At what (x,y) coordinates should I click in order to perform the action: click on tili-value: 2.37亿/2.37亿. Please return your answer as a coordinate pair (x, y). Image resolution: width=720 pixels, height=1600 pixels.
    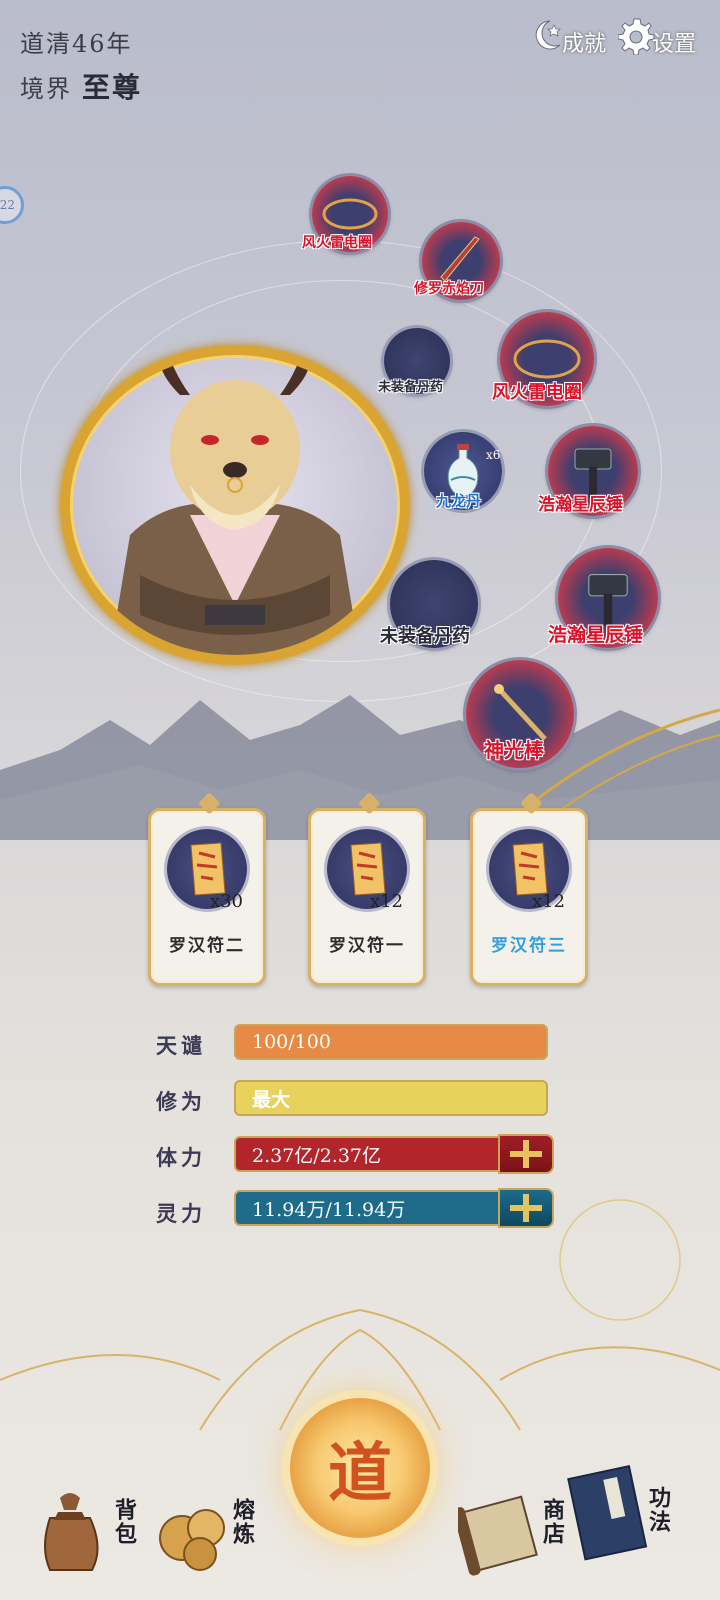
    Looking at the image, I should click on (317, 1155).